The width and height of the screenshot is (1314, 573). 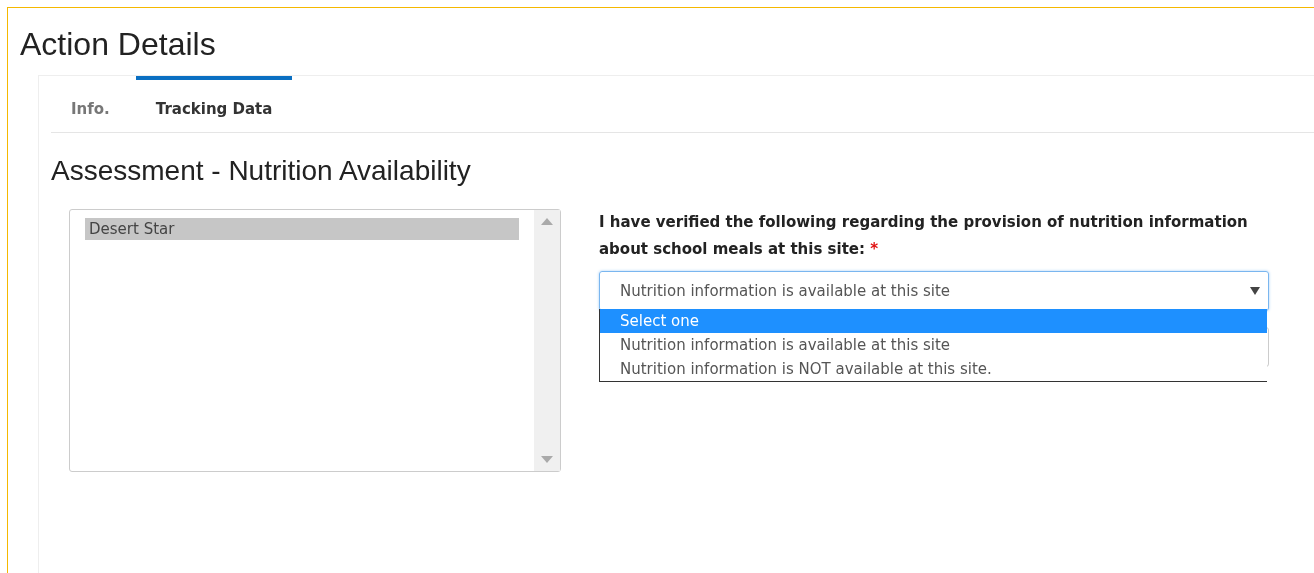 I want to click on required-mark: *, so click(x=874, y=249).